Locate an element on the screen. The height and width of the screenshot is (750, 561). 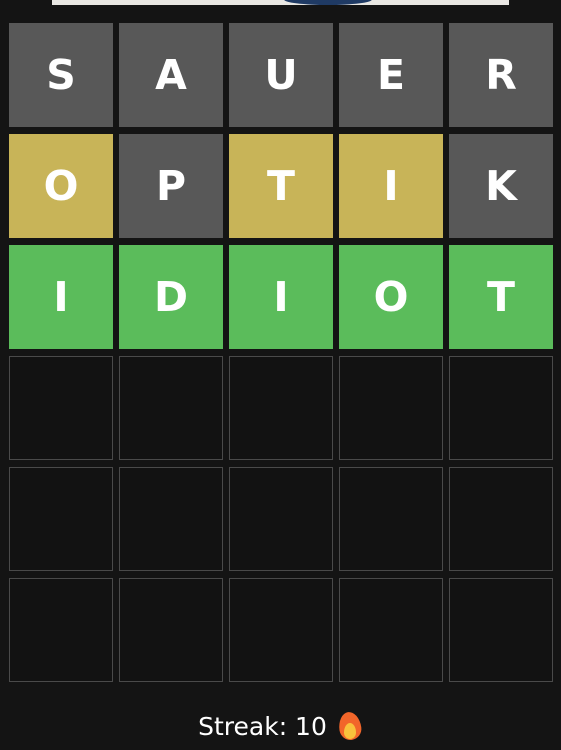
top-banner-image is located at coordinates (280, 2).